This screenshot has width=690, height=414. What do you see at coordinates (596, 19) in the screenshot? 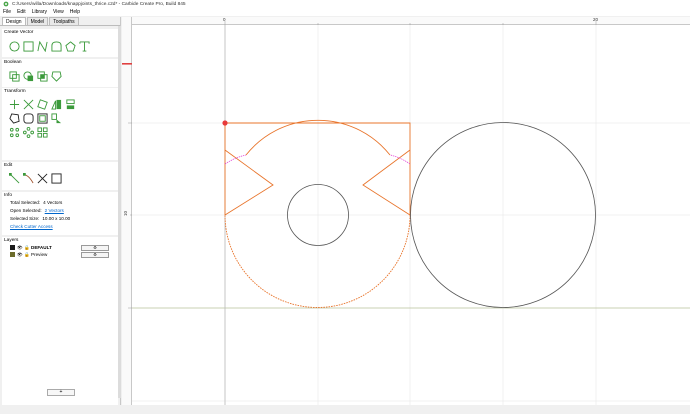
I see `ruler-label-20: 20` at bounding box center [596, 19].